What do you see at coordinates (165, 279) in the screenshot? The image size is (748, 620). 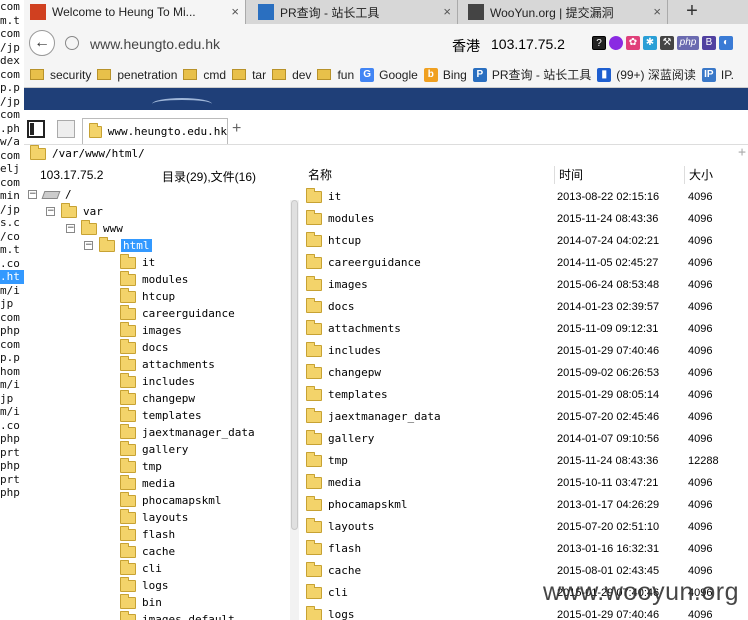 I see `tree-node-label: modules` at bounding box center [165, 279].